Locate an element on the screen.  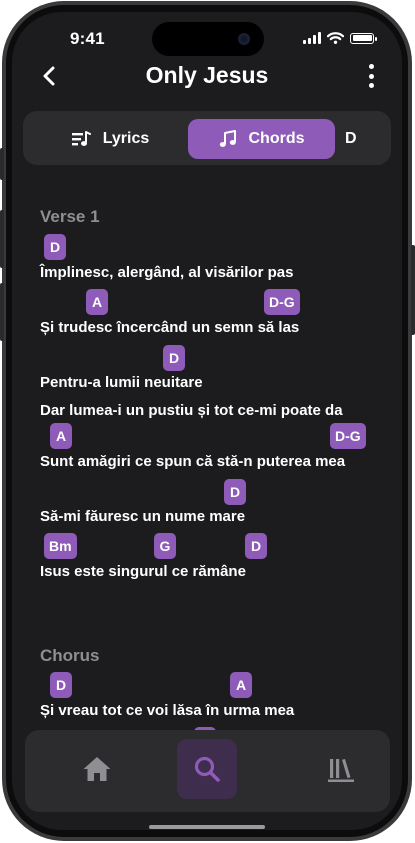
nav-search-button is located at coordinates (207, 769).